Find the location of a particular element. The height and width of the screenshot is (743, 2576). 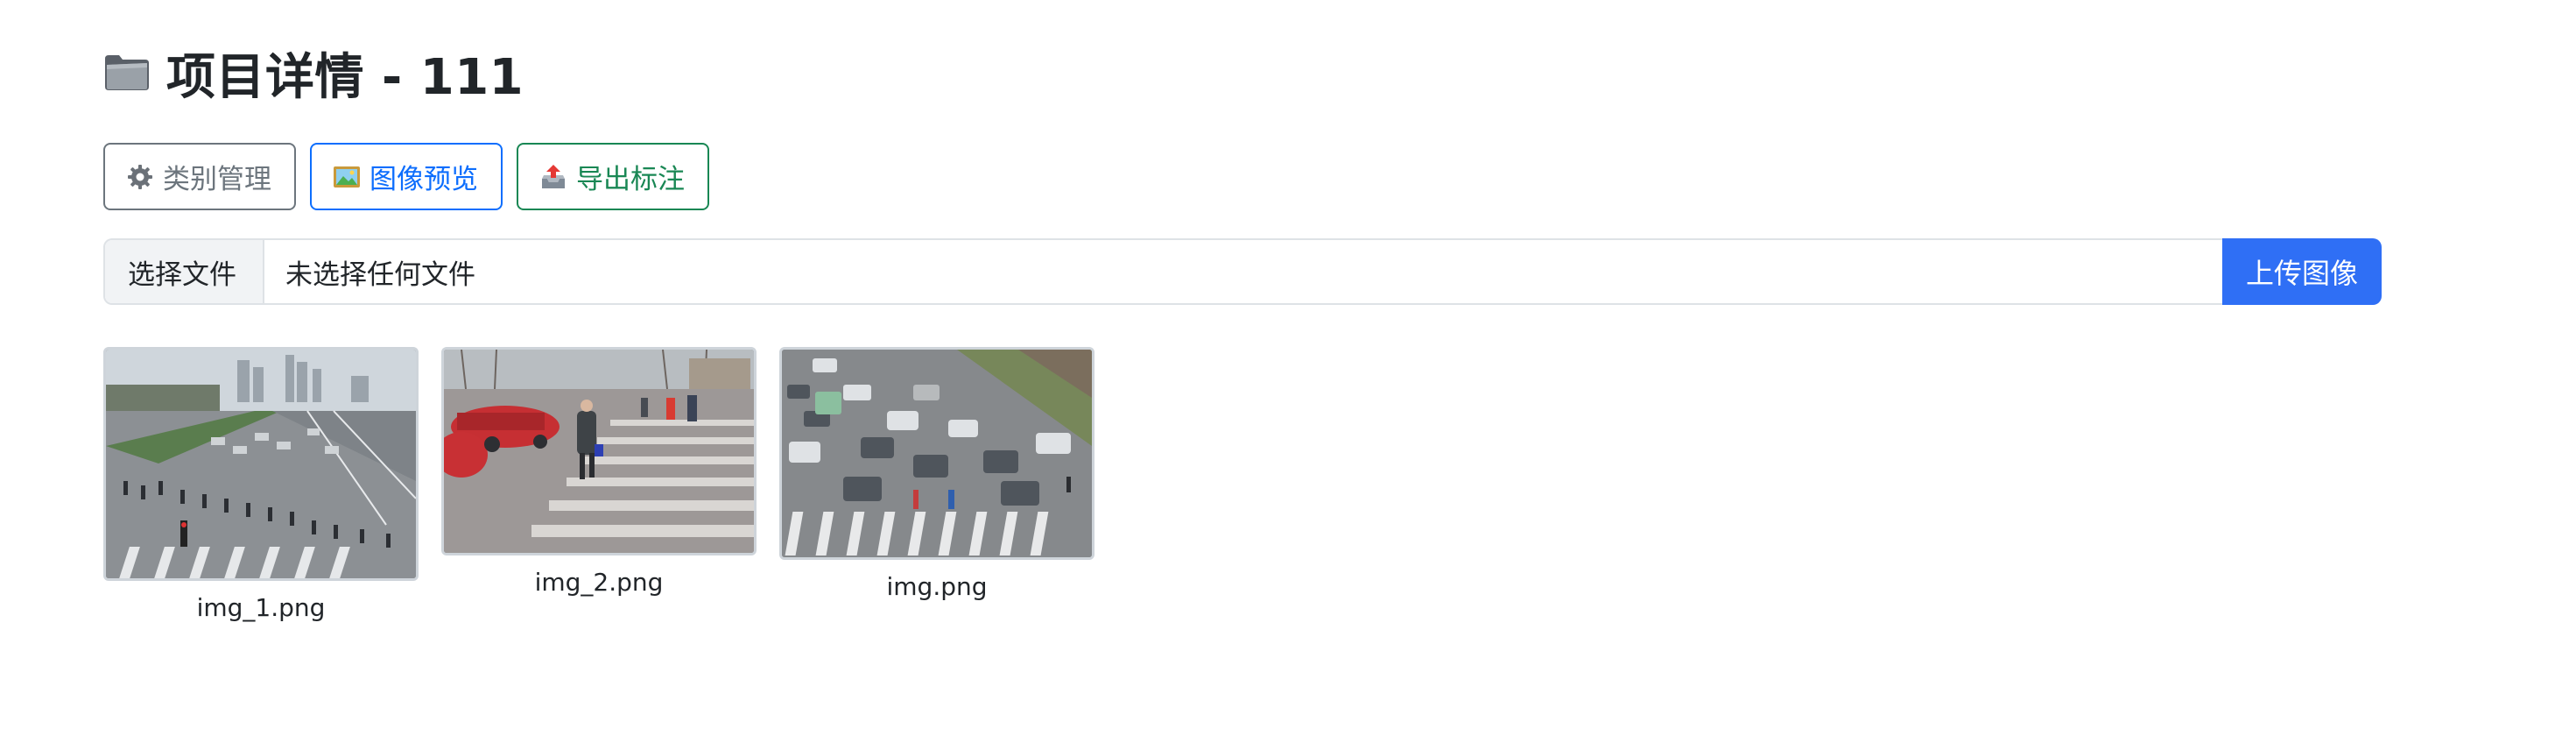

outbox-tray-icon is located at coordinates (553, 177).